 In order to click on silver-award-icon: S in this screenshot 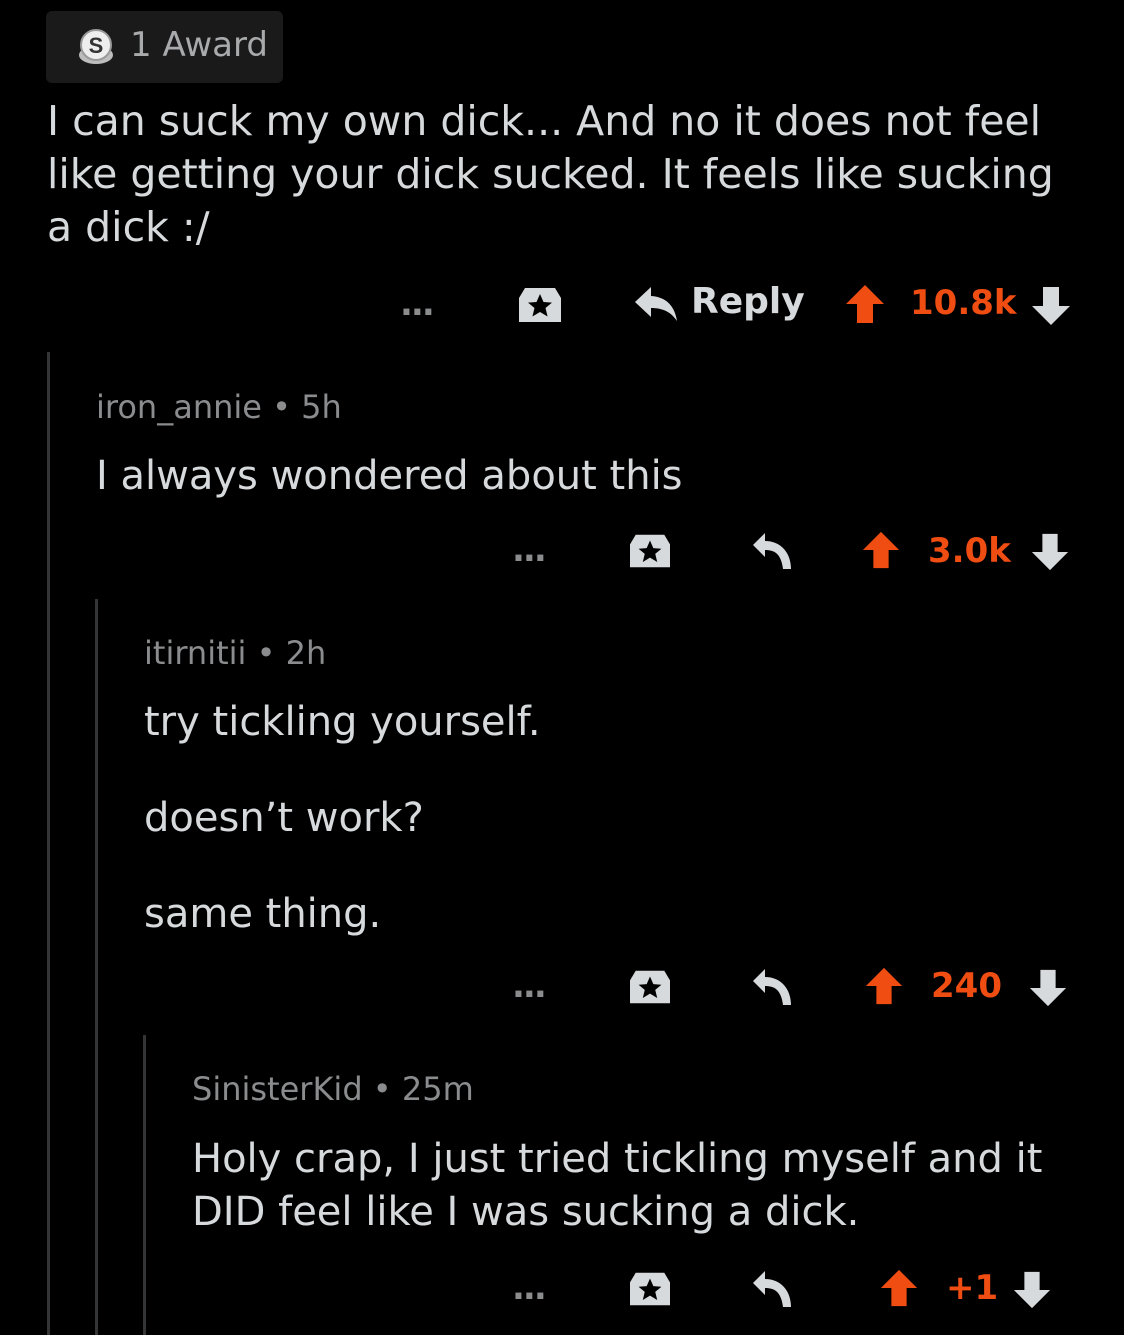, I will do `click(96, 46)`.